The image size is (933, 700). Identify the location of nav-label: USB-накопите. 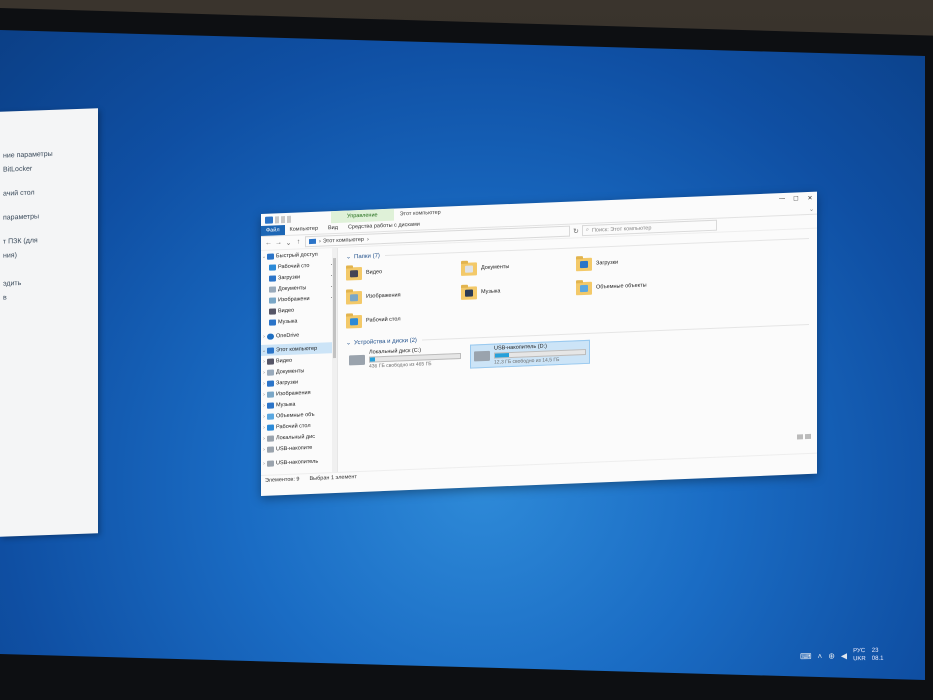
(294, 448).